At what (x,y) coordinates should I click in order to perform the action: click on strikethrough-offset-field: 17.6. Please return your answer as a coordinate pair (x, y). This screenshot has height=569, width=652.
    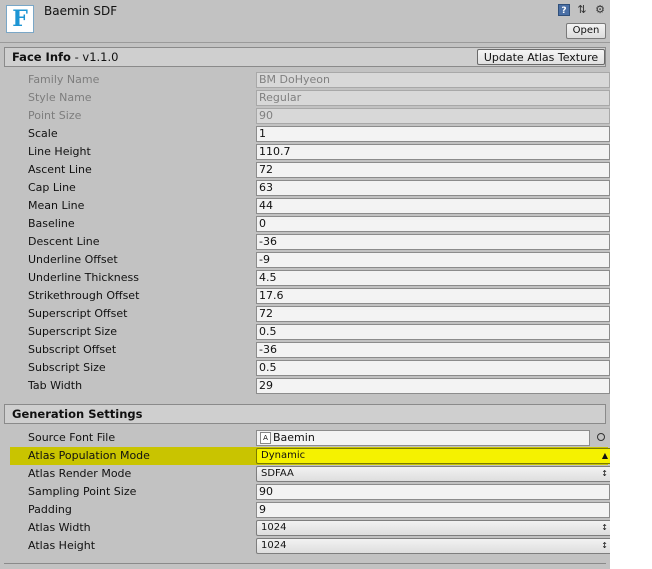
    Looking at the image, I should click on (433, 296).